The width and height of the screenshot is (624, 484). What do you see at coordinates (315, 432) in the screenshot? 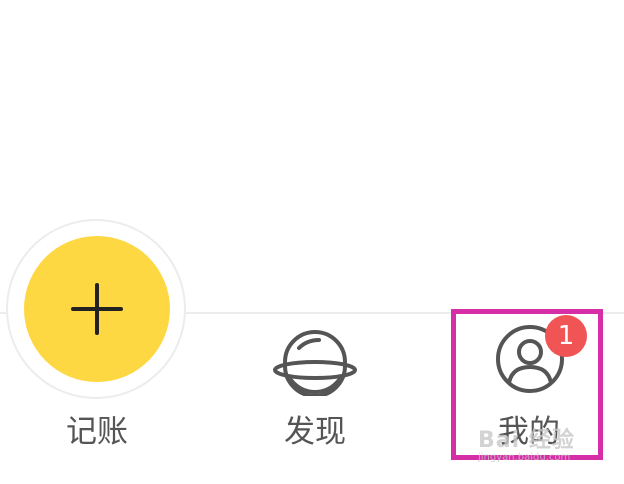
I see `tab-discover-label: 发现` at bounding box center [315, 432].